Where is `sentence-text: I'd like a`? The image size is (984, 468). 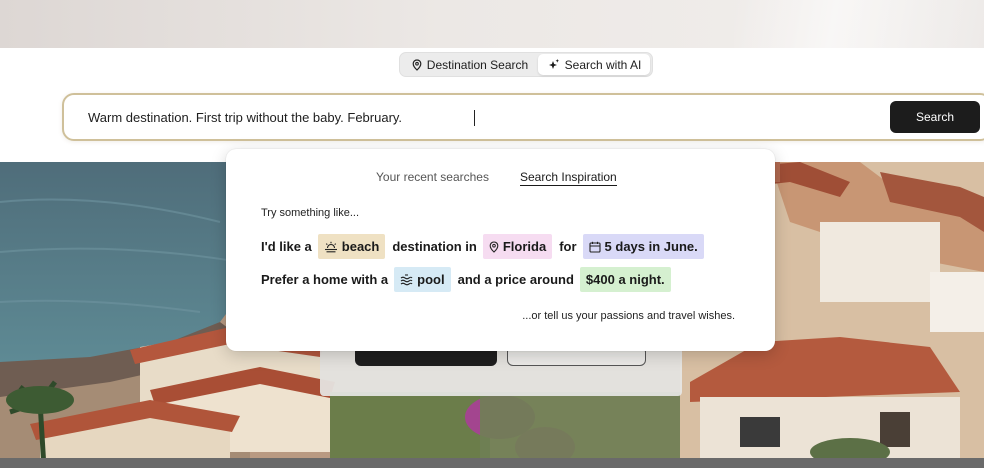
sentence-text: I'd like a is located at coordinates (286, 246).